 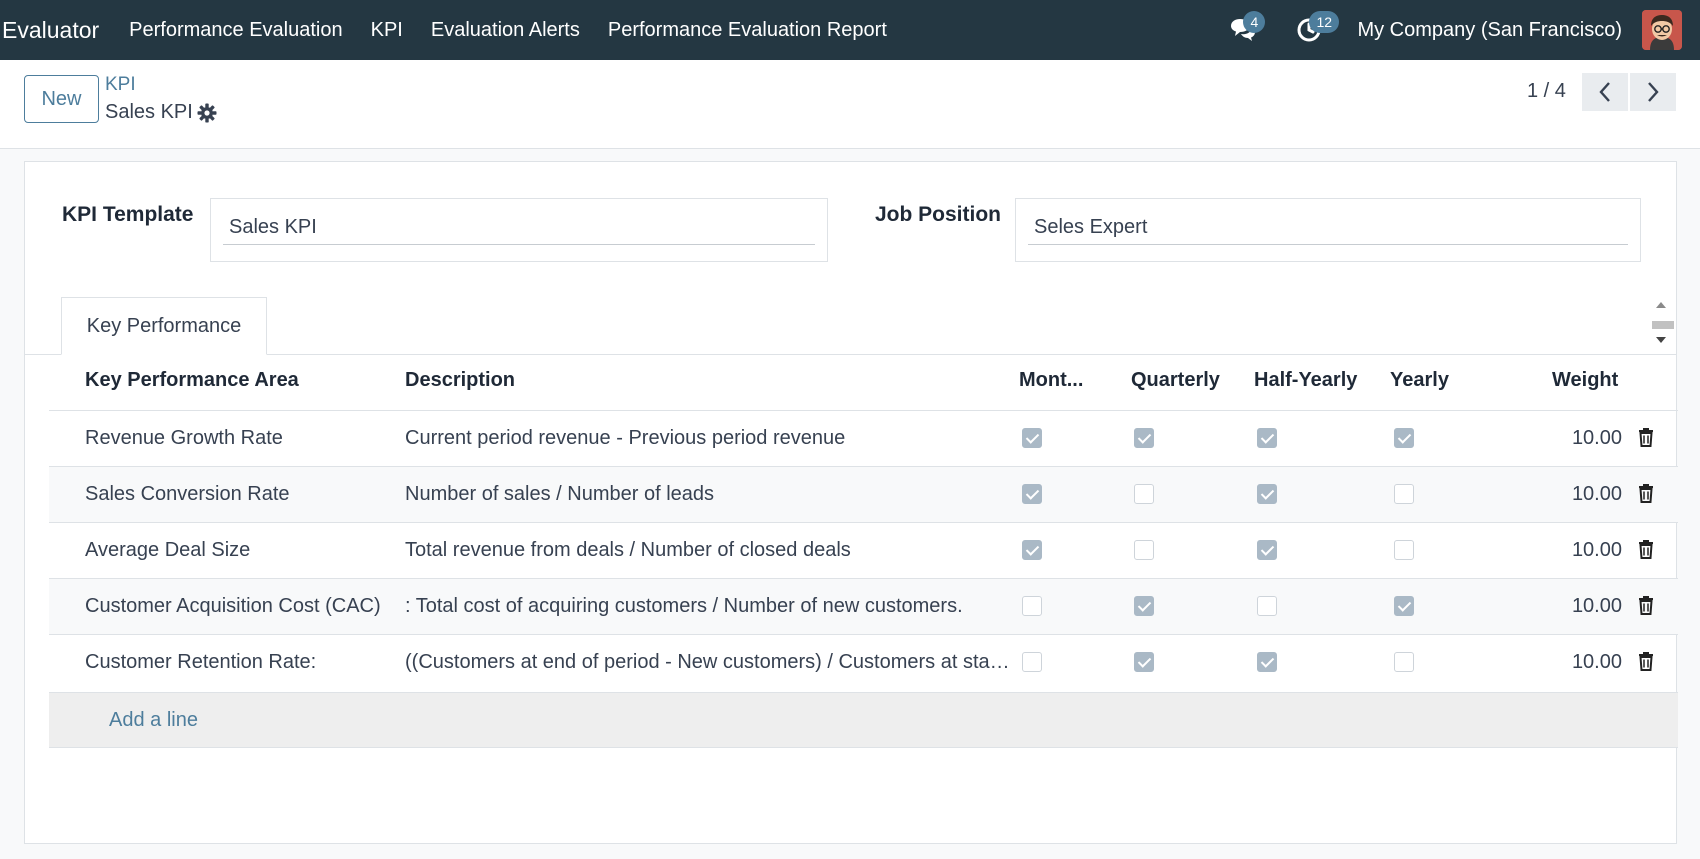 What do you see at coordinates (128, 214) in the screenshot?
I see `kpi-template-label: KPI Template` at bounding box center [128, 214].